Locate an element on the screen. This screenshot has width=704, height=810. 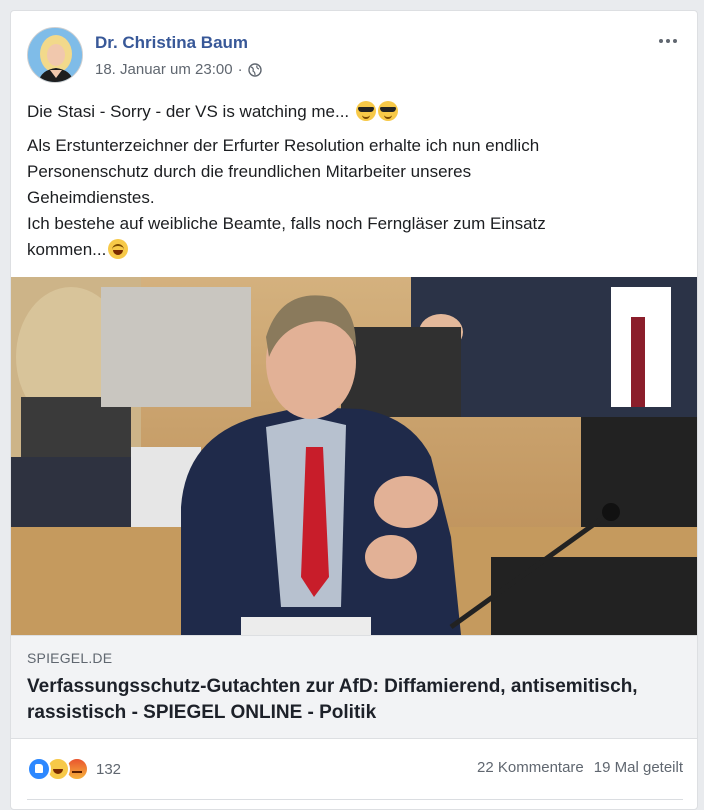
like-icon is located at coordinates (39, 769).